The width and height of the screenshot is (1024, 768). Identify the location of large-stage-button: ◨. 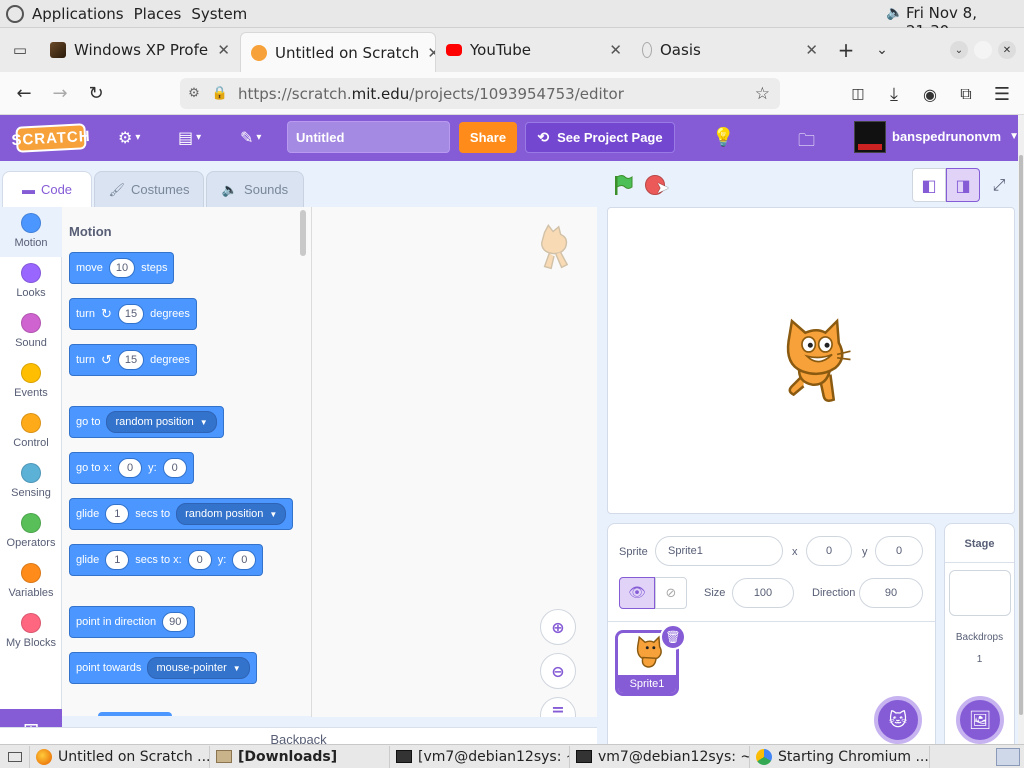
(963, 185).